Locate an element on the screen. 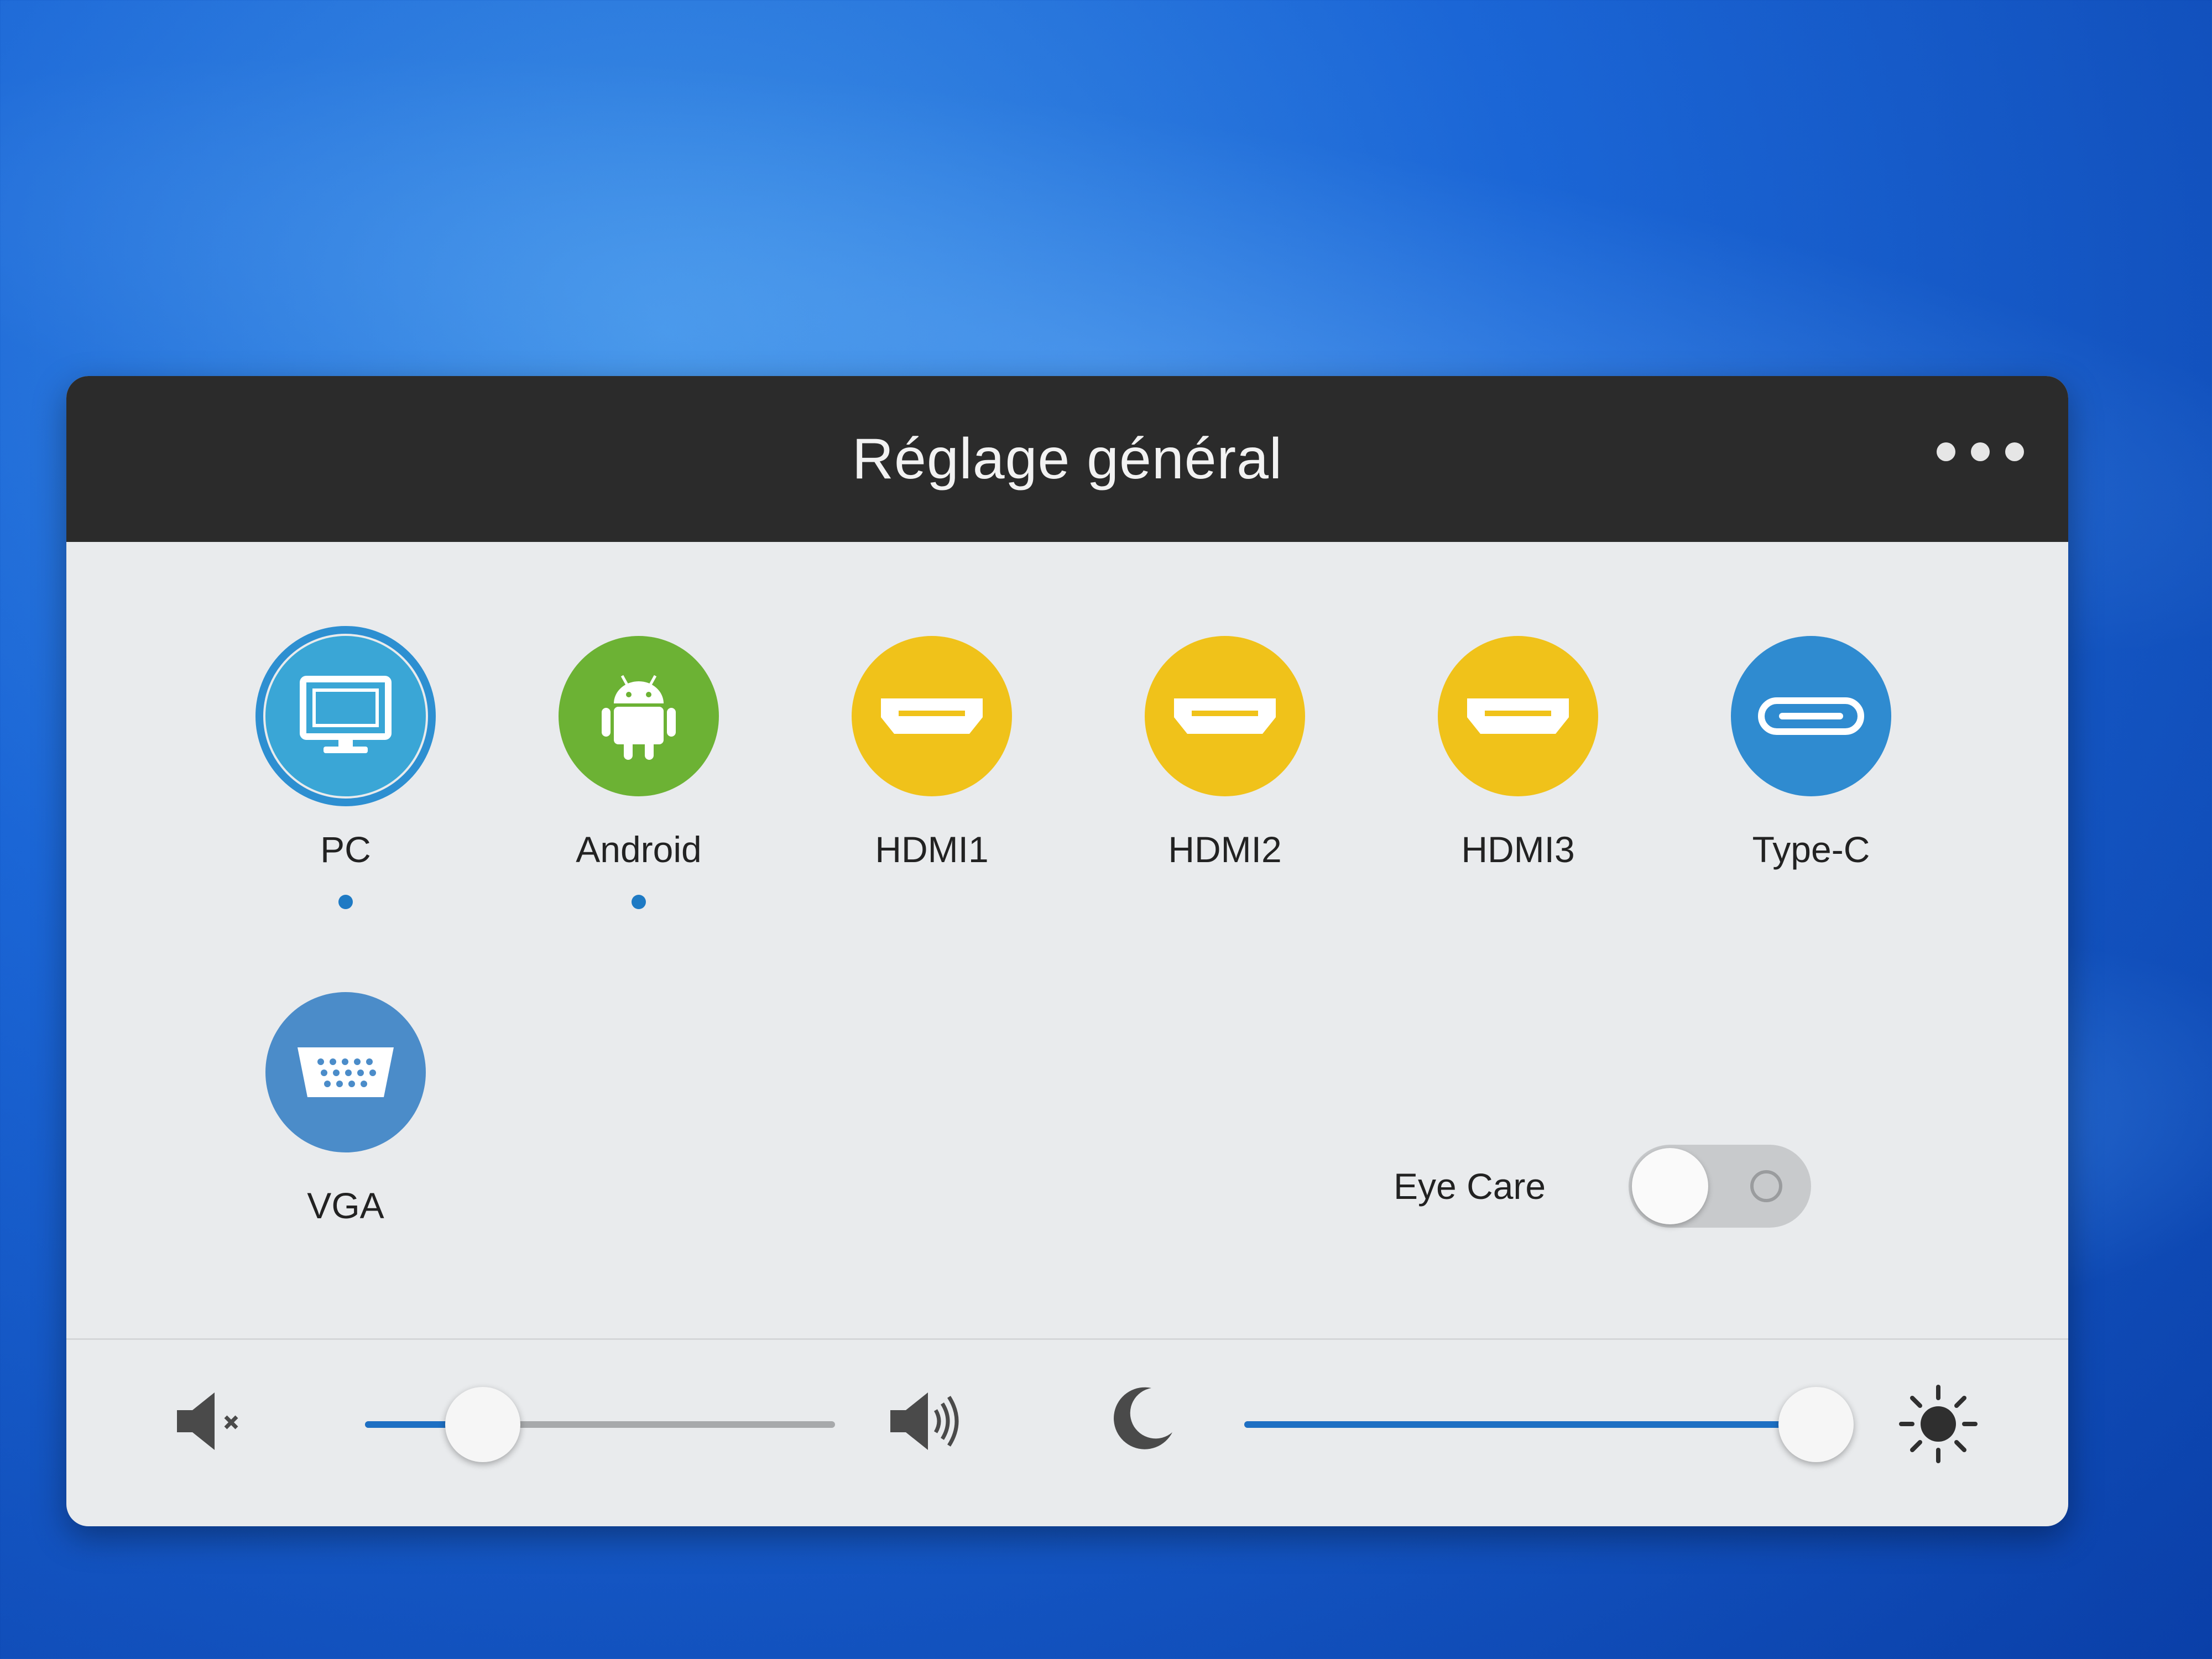  bottom-controls is located at coordinates (1067, 1432).